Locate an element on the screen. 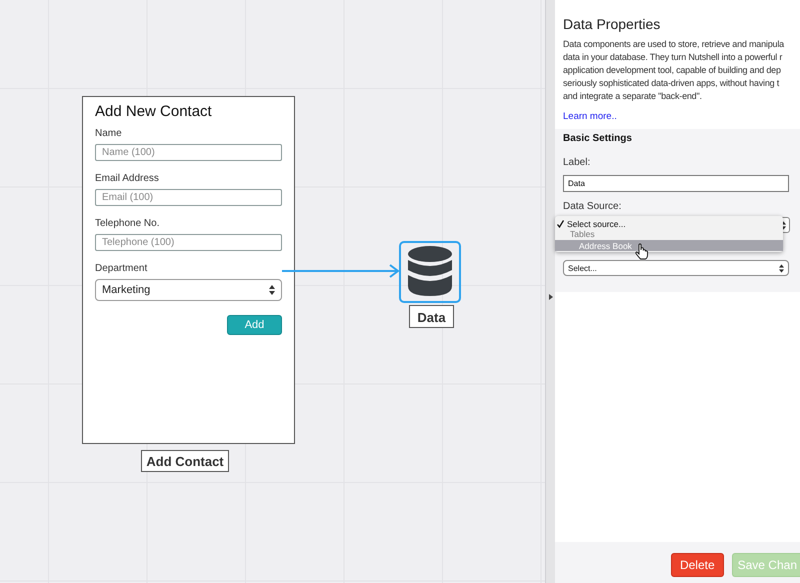 The height and width of the screenshot is (583, 800). field-label: Data Source: is located at coordinates (592, 206).